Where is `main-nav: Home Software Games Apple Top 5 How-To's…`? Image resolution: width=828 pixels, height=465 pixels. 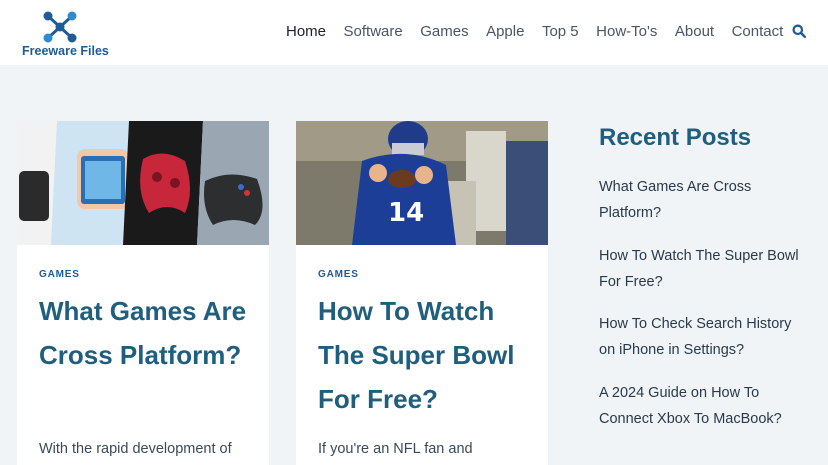 main-nav: Home Software Games Apple Top 5 How-To's… is located at coordinates (543, 32).